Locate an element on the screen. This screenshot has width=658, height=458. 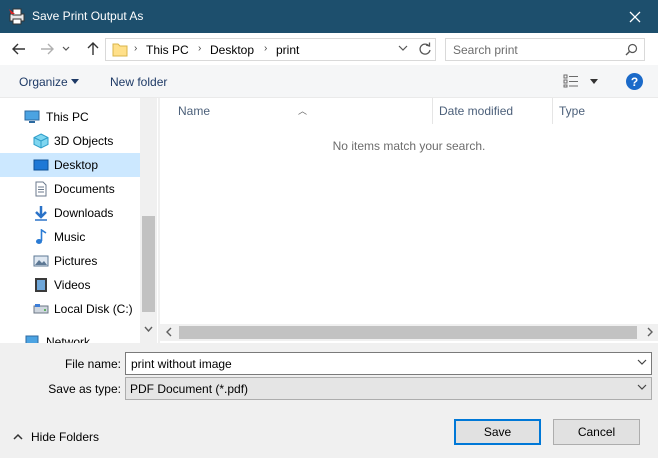
help-icon: ? is located at coordinates (634, 81).